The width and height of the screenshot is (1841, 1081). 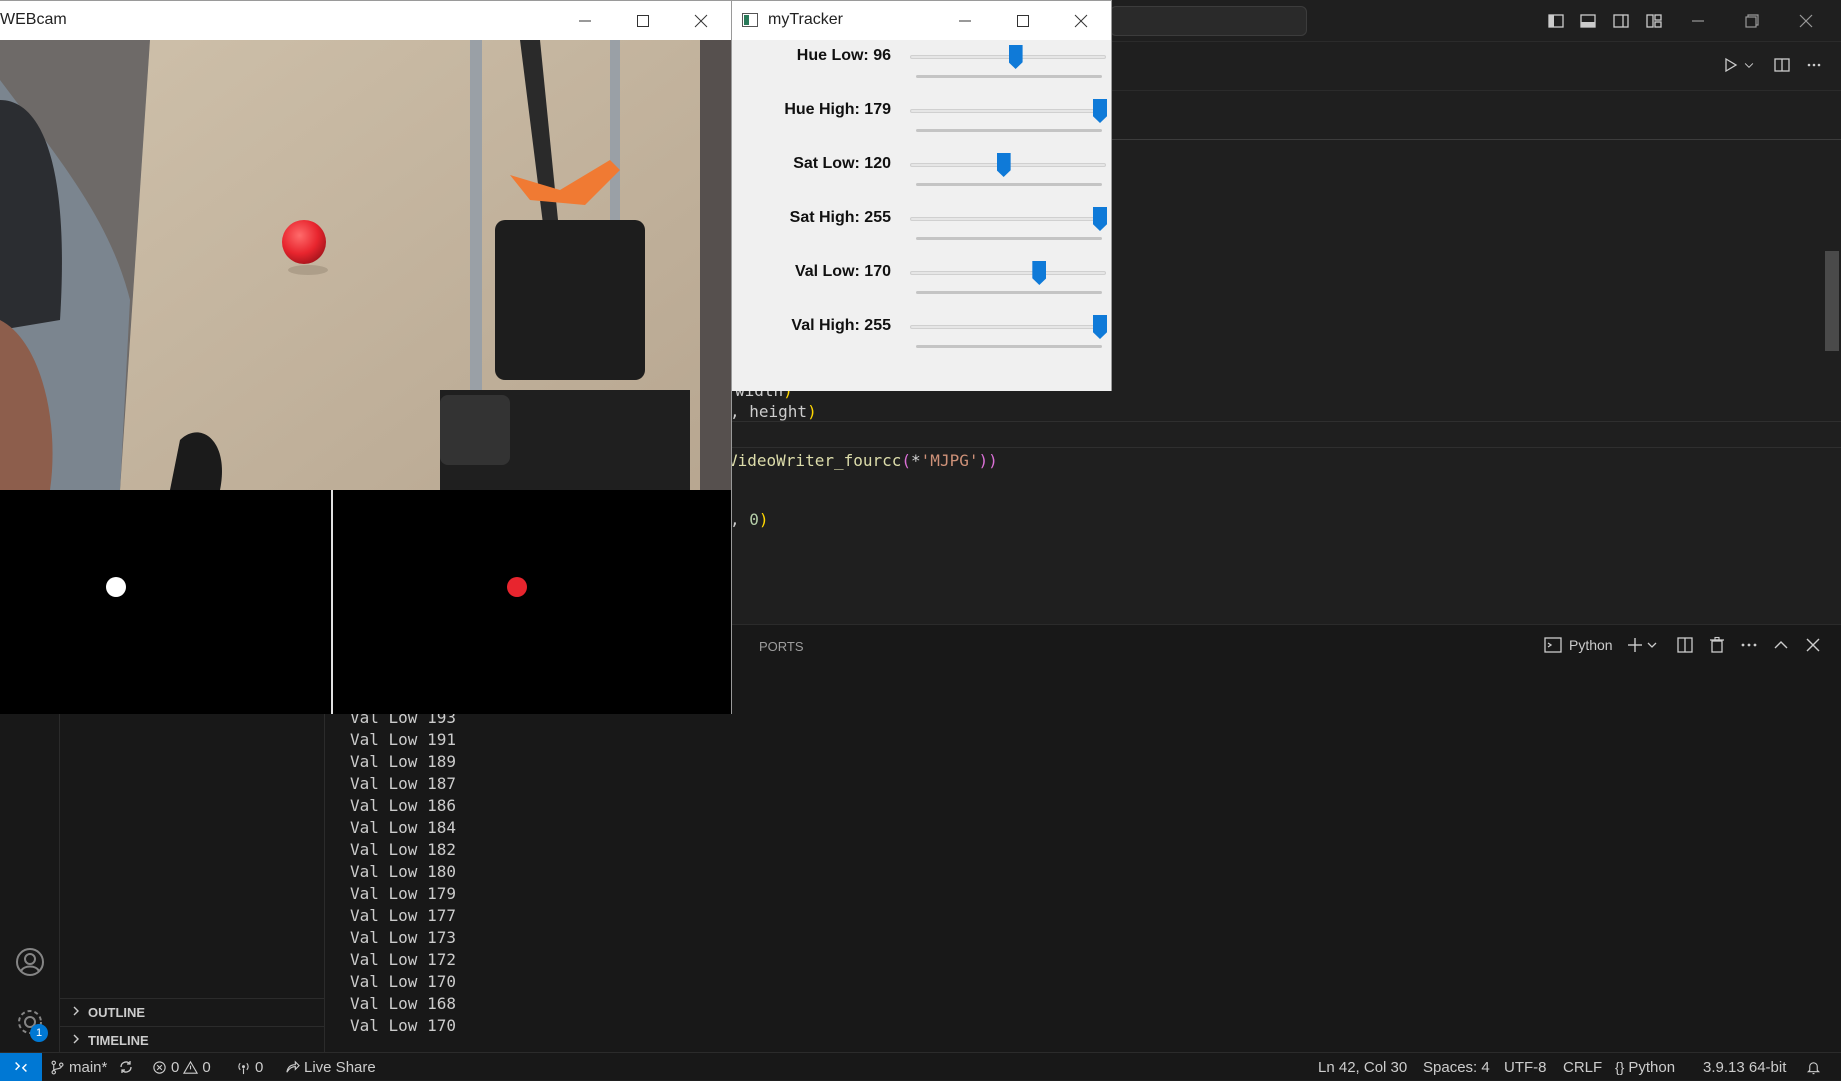 What do you see at coordinates (517, 587) in the screenshot?
I see `masked-ball` at bounding box center [517, 587].